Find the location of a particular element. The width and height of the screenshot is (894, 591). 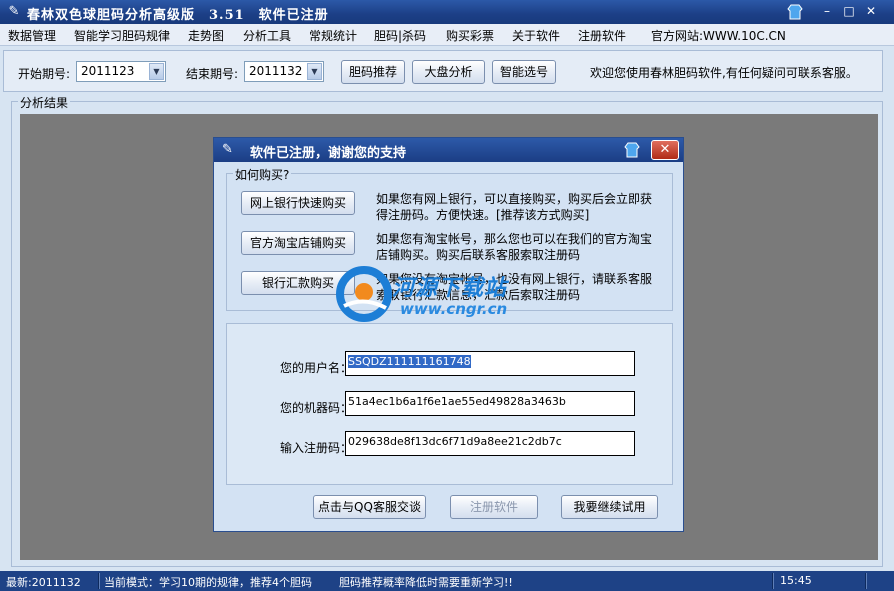

username-field: SSQDZ111111161748 is located at coordinates (490, 363).